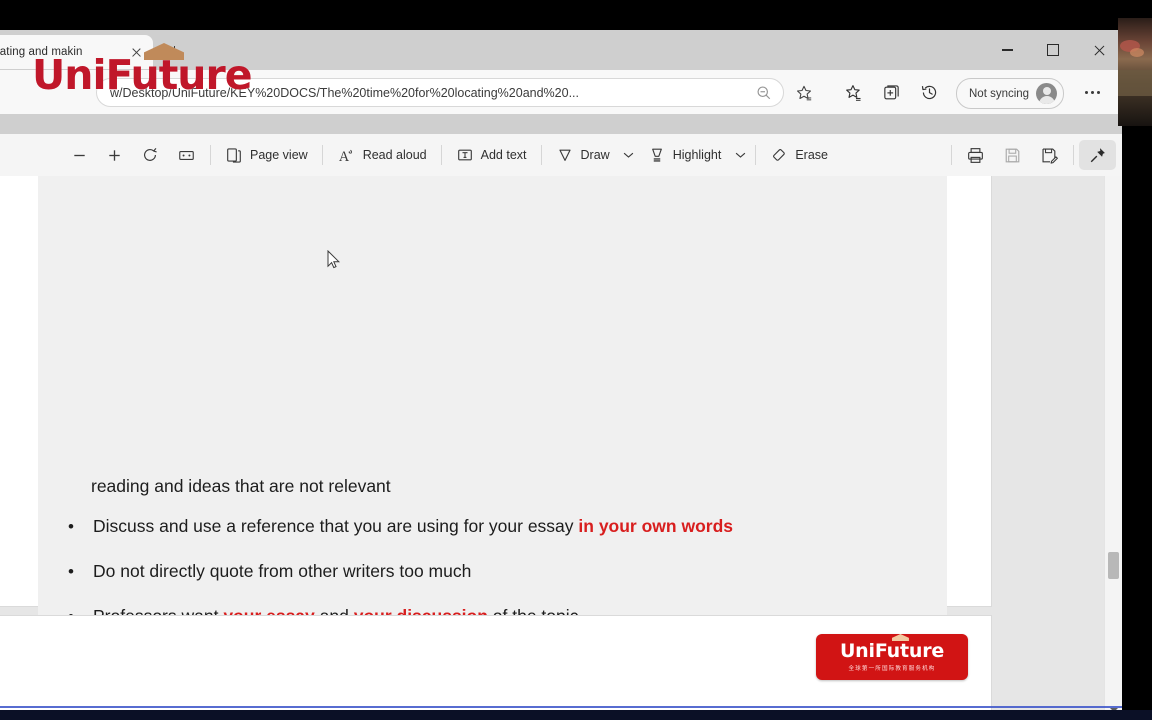 The width and height of the screenshot is (1152, 720). I want to click on zoom-out-button, so click(79, 155).